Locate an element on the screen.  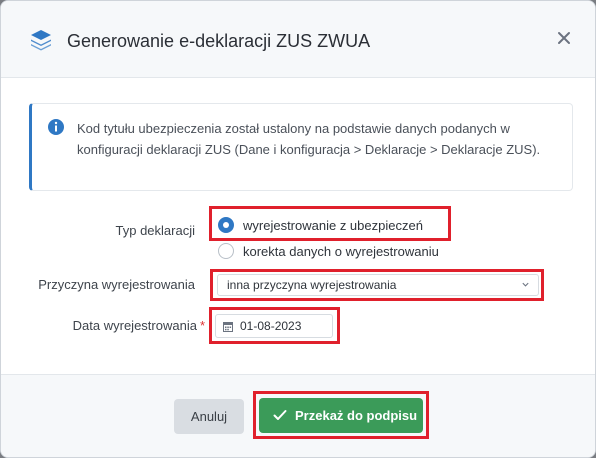
highlight-data-field is located at coordinates (274, 325).